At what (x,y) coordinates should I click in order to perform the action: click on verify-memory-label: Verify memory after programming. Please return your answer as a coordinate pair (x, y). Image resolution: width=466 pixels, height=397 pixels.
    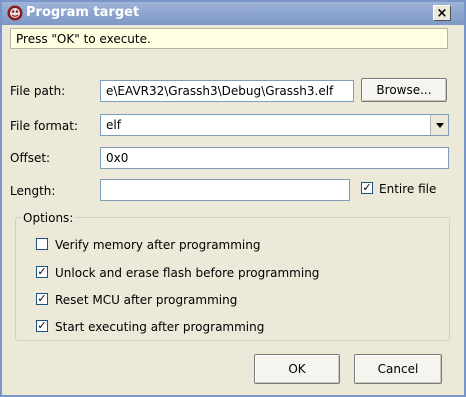
    Looking at the image, I should click on (158, 245).